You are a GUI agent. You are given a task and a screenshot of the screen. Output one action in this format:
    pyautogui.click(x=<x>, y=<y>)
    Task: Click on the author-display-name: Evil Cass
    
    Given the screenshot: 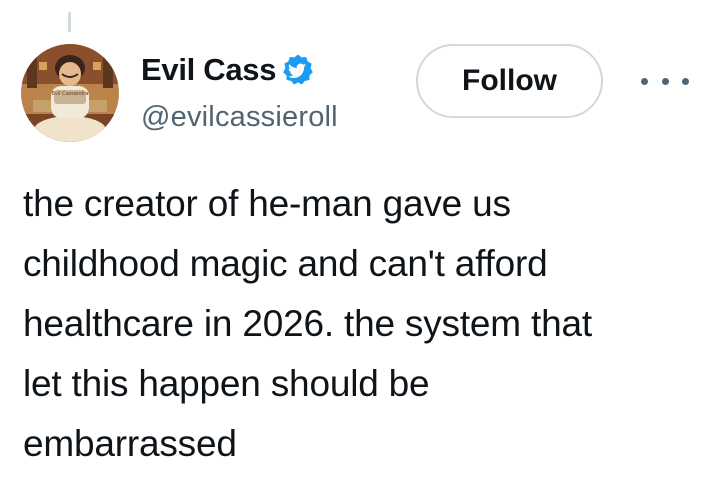 What is the action you would take?
    pyautogui.click(x=208, y=70)
    